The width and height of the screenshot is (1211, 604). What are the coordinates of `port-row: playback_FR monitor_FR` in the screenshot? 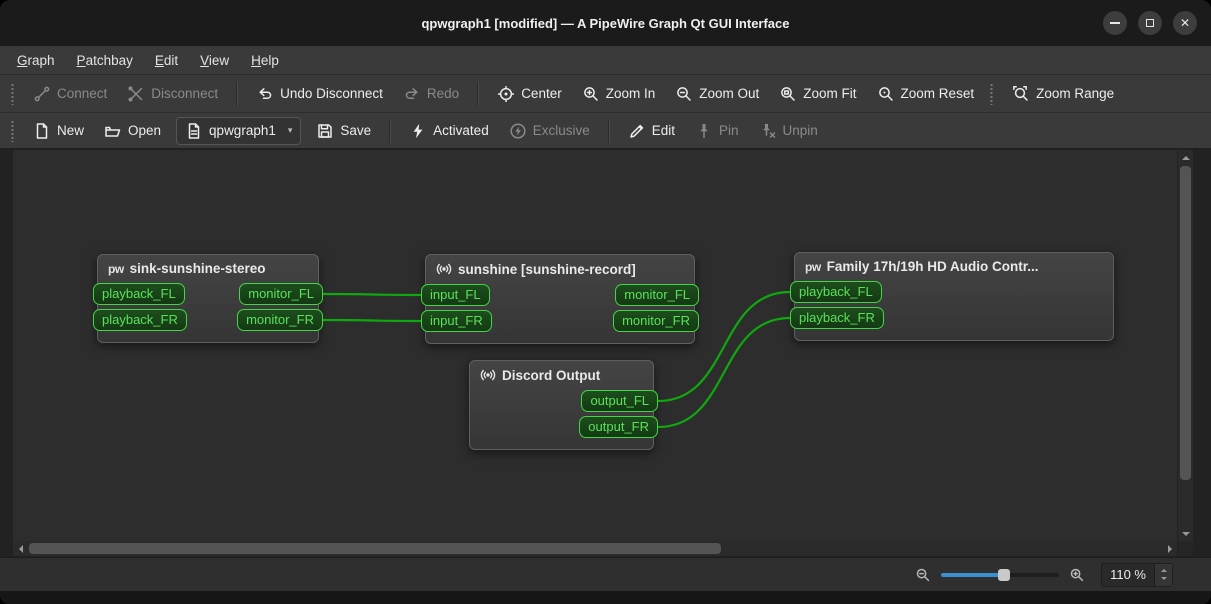 It's located at (208, 320).